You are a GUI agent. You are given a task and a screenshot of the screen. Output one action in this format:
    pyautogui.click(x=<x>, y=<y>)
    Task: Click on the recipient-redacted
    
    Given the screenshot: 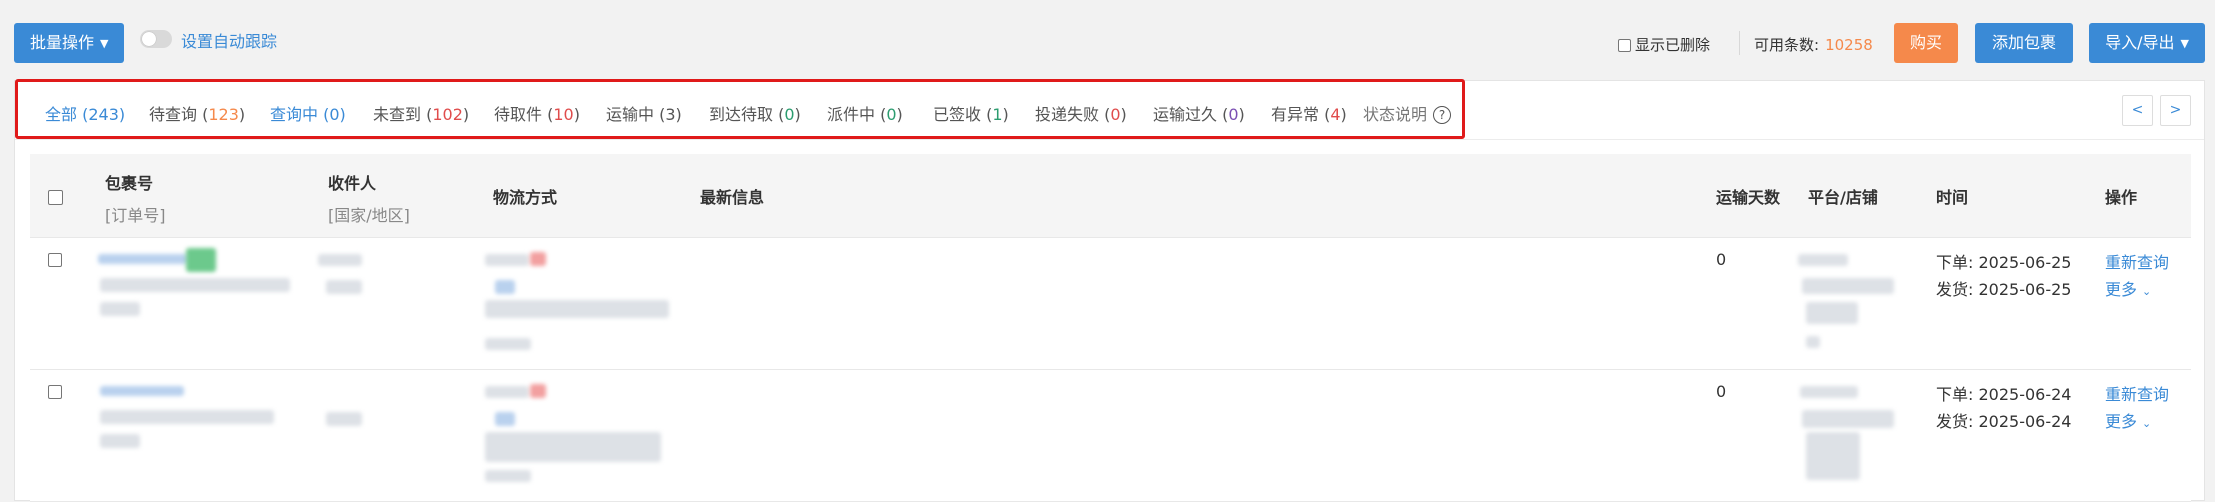 What is the action you would take?
    pyautogui.click(x=340, y=260)
    